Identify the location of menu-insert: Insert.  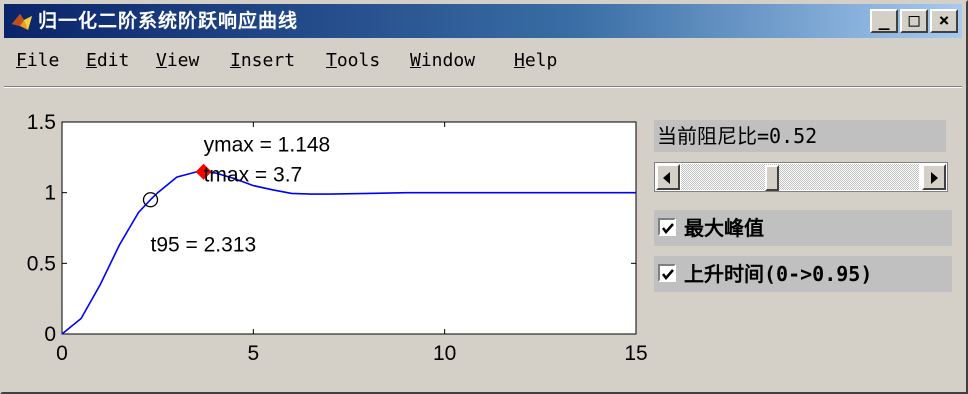
(262, 61).